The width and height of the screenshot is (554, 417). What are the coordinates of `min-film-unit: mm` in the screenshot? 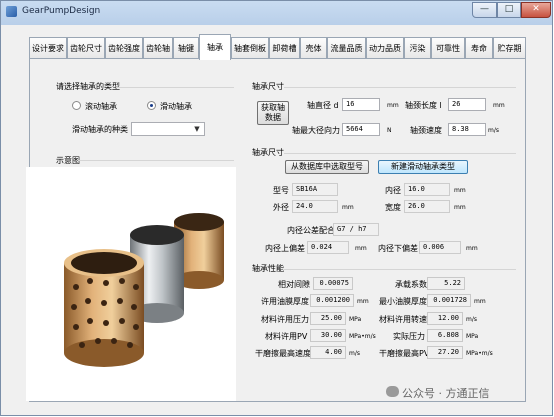 It's located at (480, 301).